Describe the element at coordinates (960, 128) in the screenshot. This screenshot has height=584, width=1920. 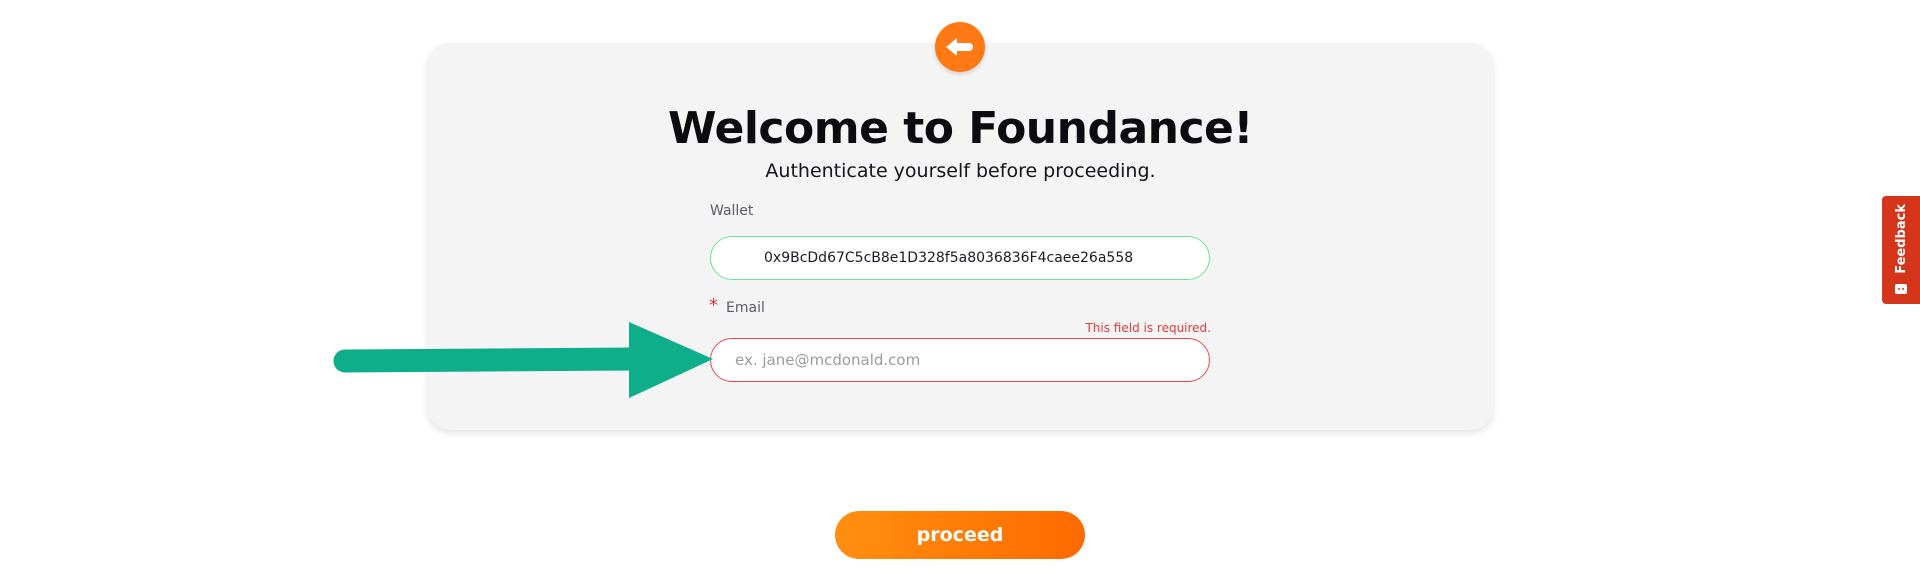
I see `page-title: Welcome to Foundance!` at that location.